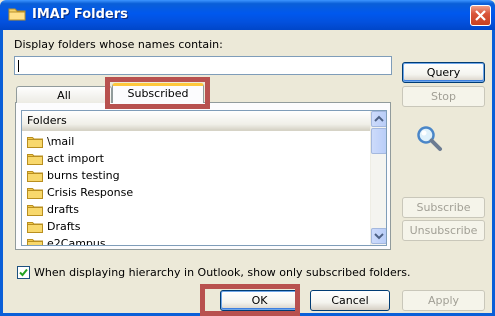 This screenshot has height=316, width=495. What do you see at coordinates (47, 120) in the screenshot?
I see `folders-column-header-label: Folders` at bounding box center [47, 120].